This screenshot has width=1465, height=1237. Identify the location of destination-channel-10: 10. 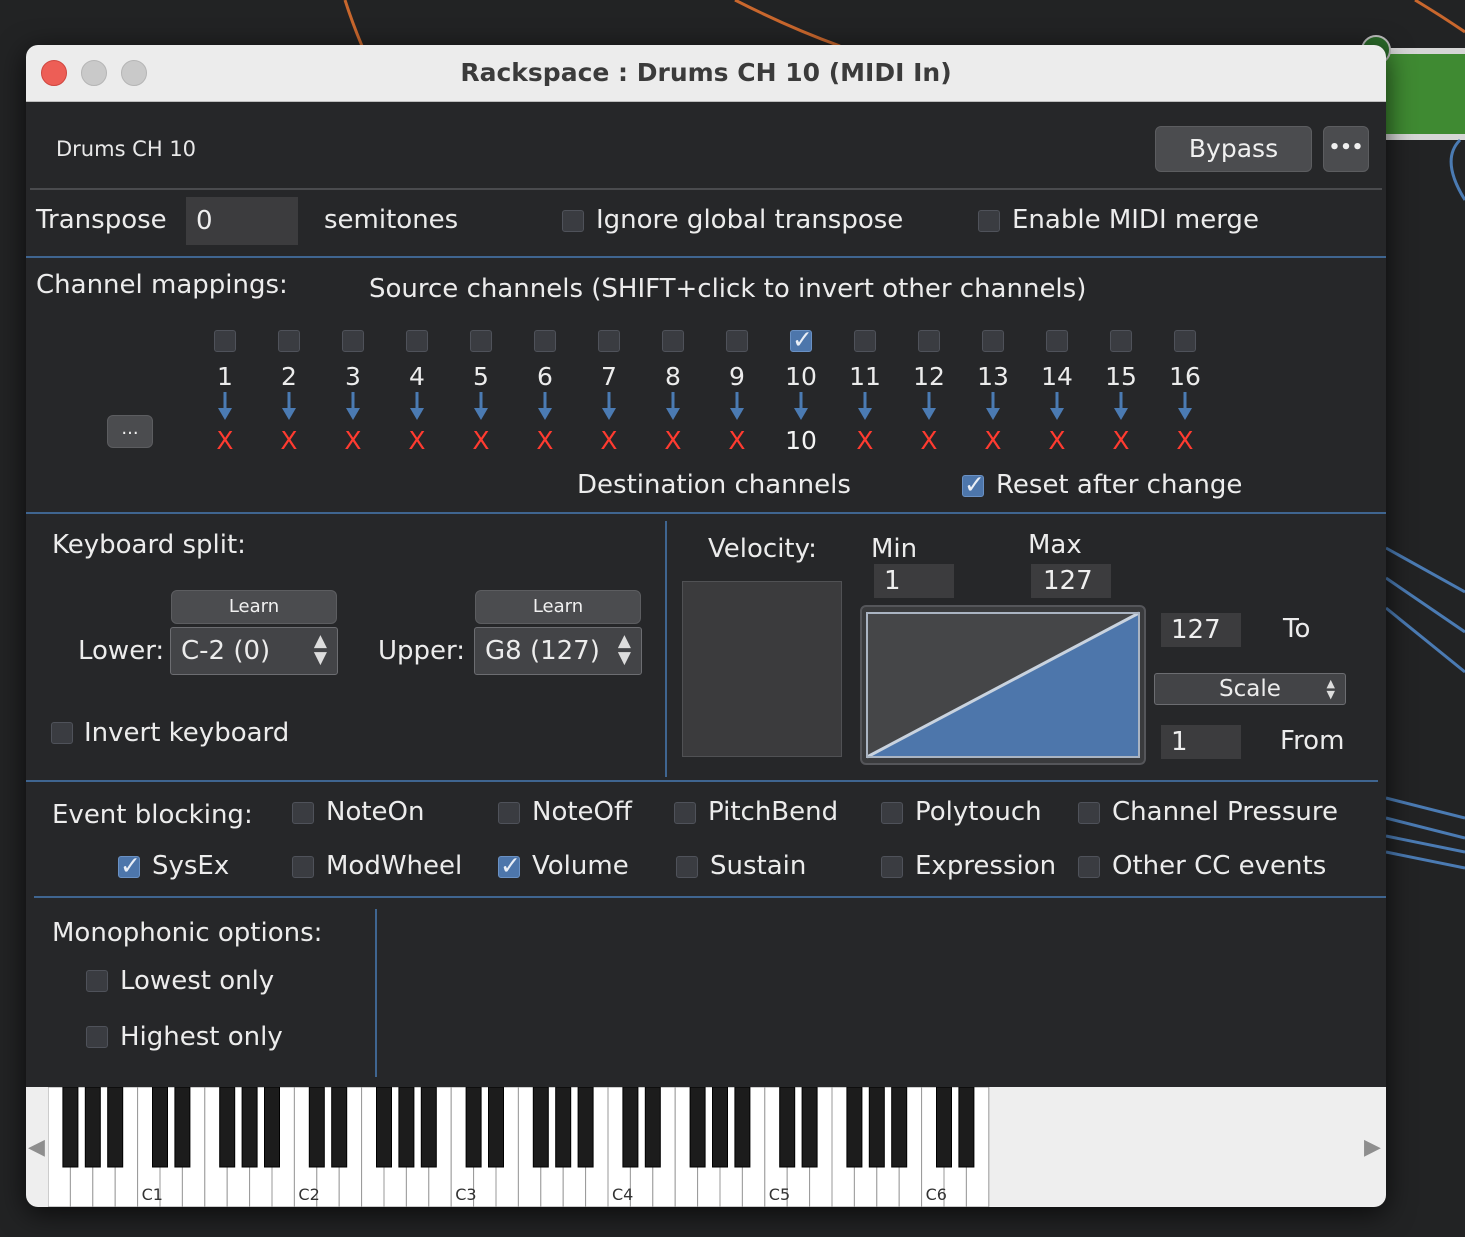
(801, 440).